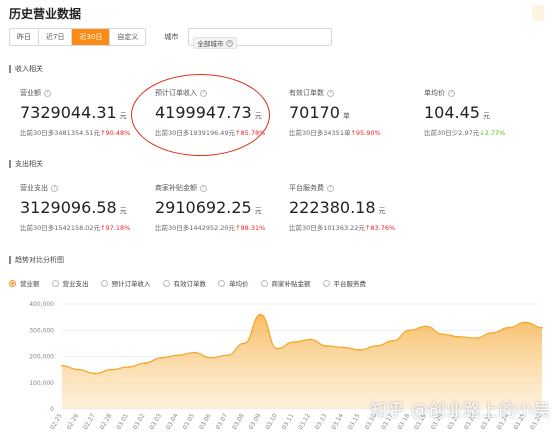 The height and width of the screenshot is (435, 554). Describe the element at coordinates (45, 14) in the screenshot. I see `page-title: 历史营业数据` at that location.